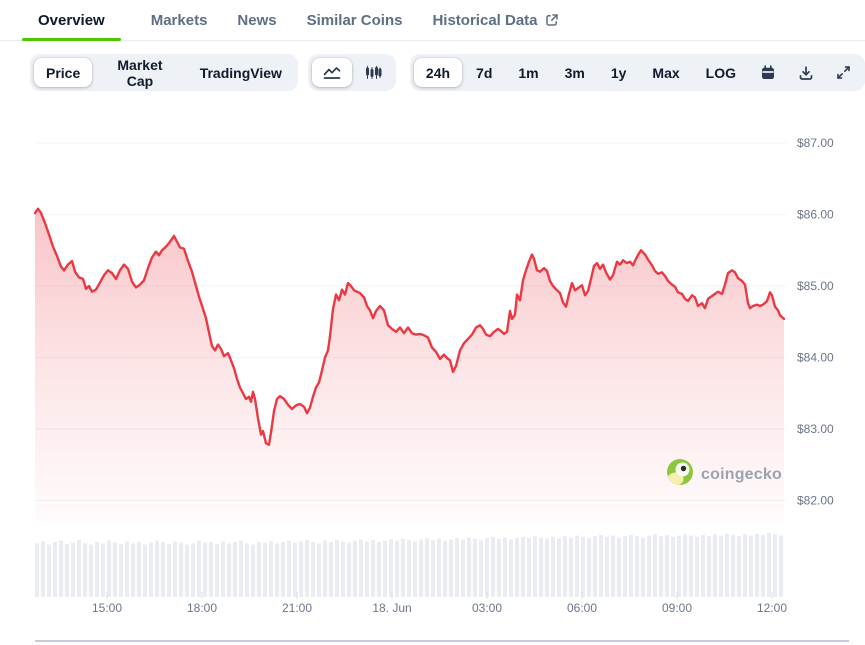 The image size is (865, 645). Describe the element at coordinates (575, 72) in the screenshot. I see `range-3m-button: 3m` at that location.